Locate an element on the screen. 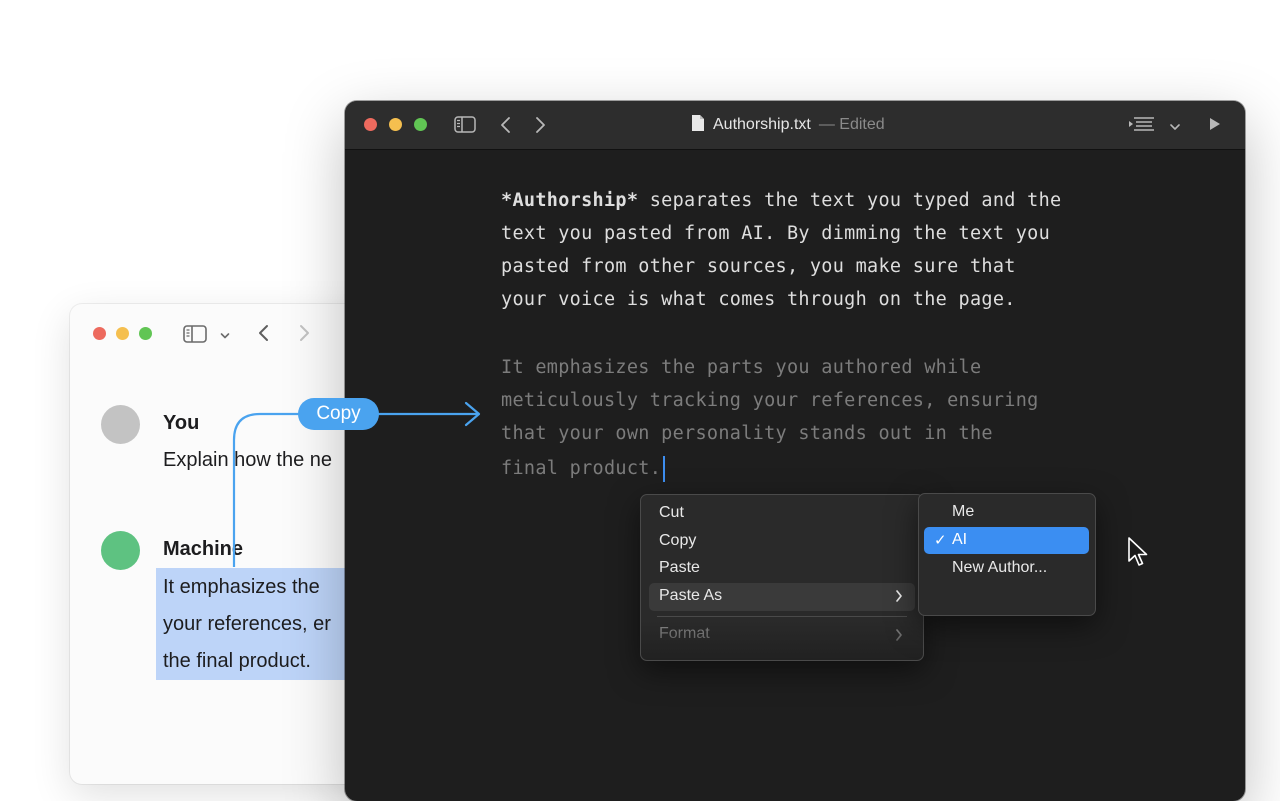  submenu-item-me: Me is located at coordinates (1006, 512).